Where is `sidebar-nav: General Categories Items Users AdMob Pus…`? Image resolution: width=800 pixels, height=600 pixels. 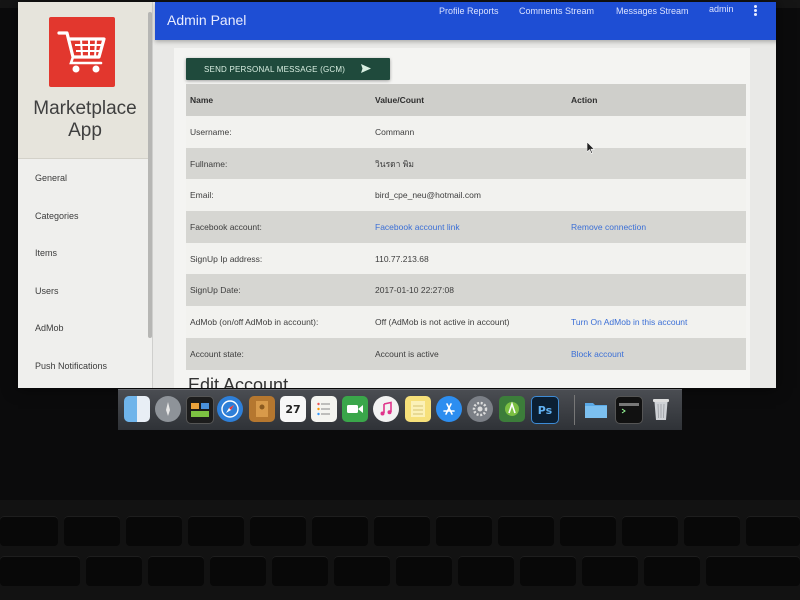
sidebar-nav: General Categories Items Users AdMob Pus… is located at coordinates (85, 272).